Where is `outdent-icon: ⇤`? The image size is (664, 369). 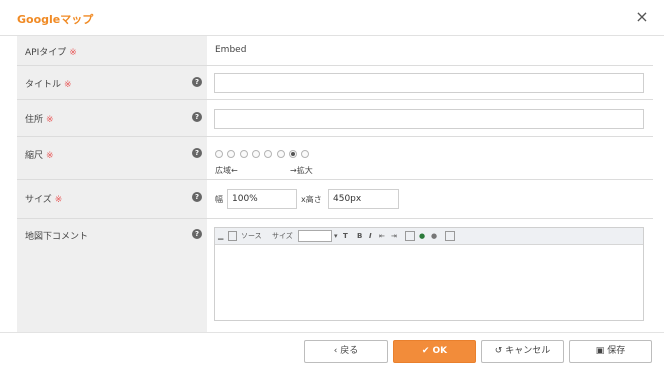
outdent-icon: ⇤ is located at coordinates (382, 236).